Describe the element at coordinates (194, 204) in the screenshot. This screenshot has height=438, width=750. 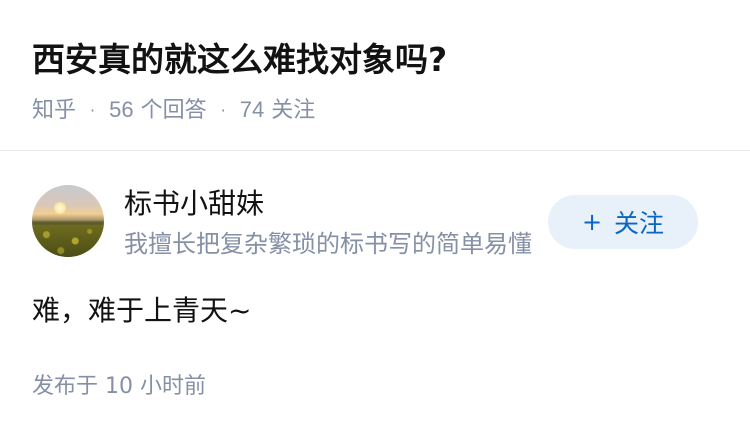
I see `author-name: 标书小甜妹` at that location.